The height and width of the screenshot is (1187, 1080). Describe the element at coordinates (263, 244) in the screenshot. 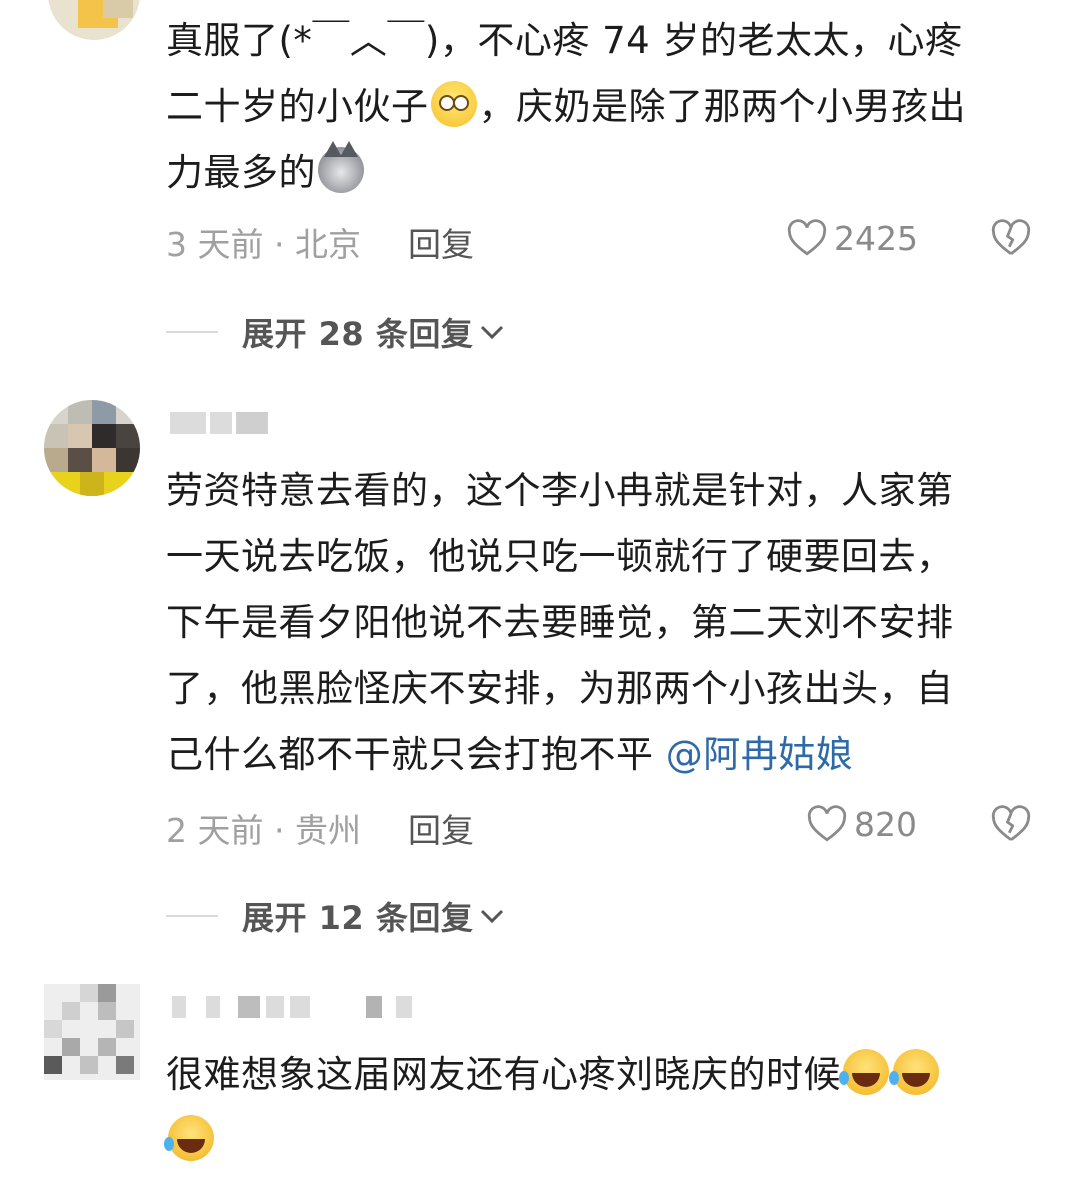

I see `time-location: 3 天前 · 北京` at that location.